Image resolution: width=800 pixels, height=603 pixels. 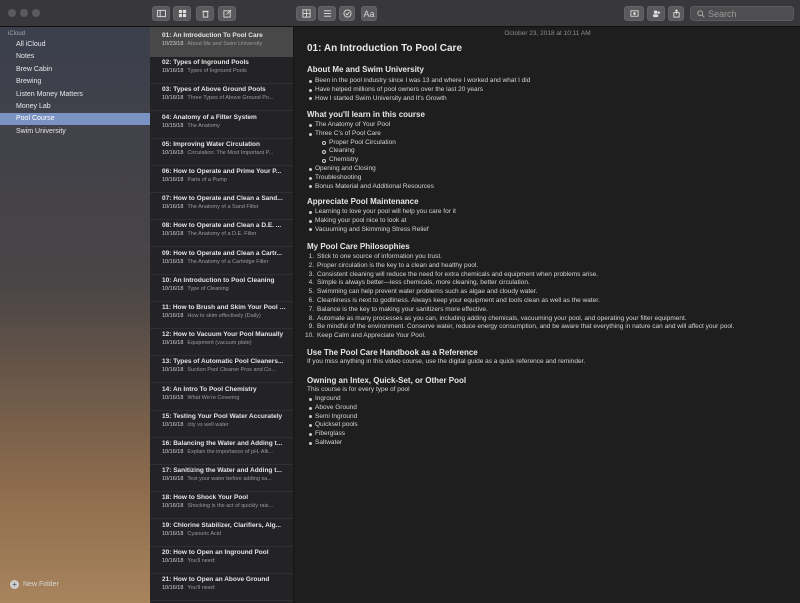 I want to click on note-item-preview: 10/16/18 Types of Inground Pools, so click(x=204, y=71).